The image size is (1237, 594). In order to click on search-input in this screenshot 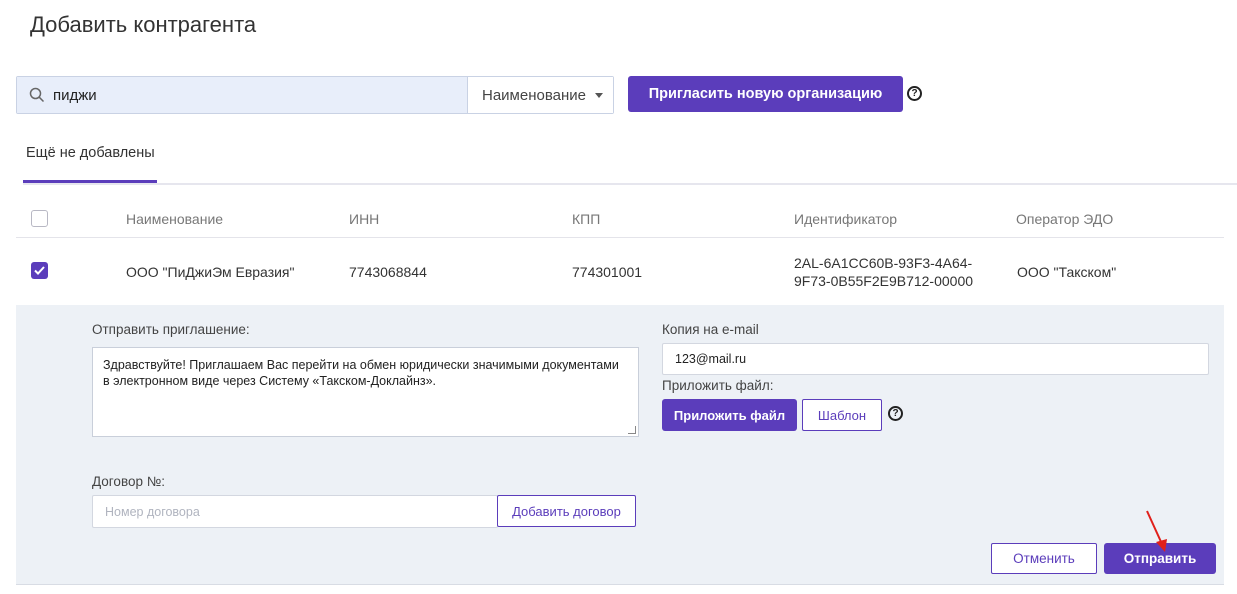, I will do `click(243, 95)`.